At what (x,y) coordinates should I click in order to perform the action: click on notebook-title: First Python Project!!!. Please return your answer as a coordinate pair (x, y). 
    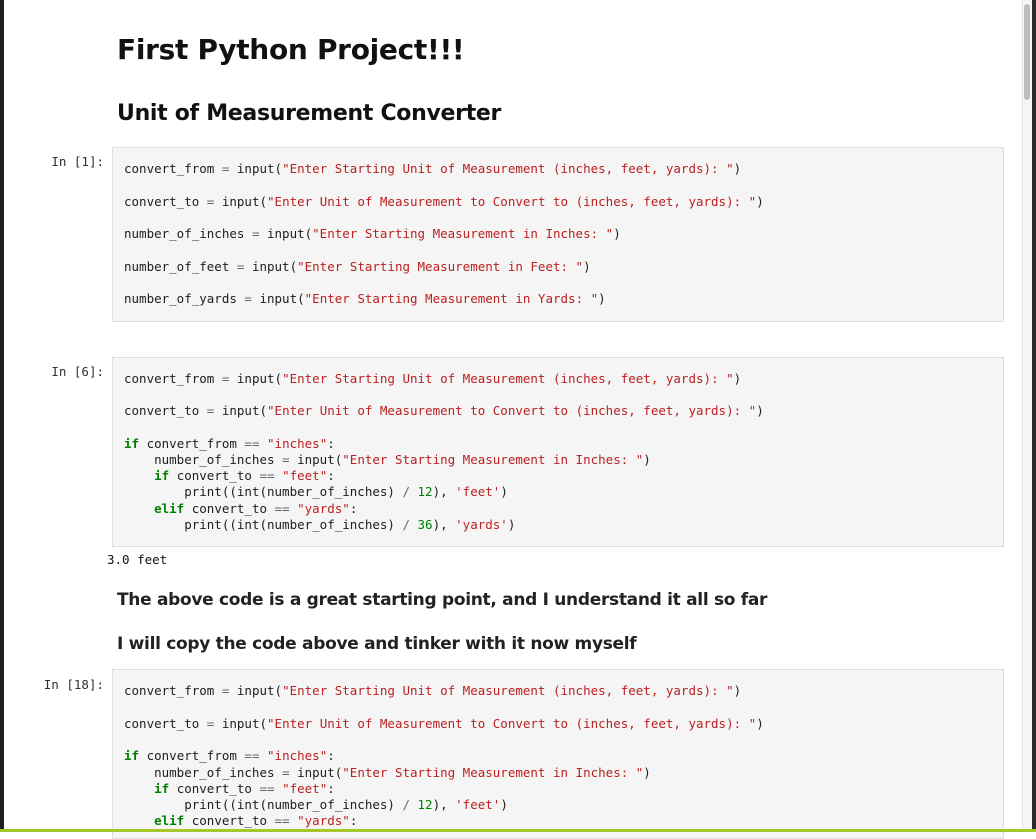
    Looking at the image, I should click on (291, 49).